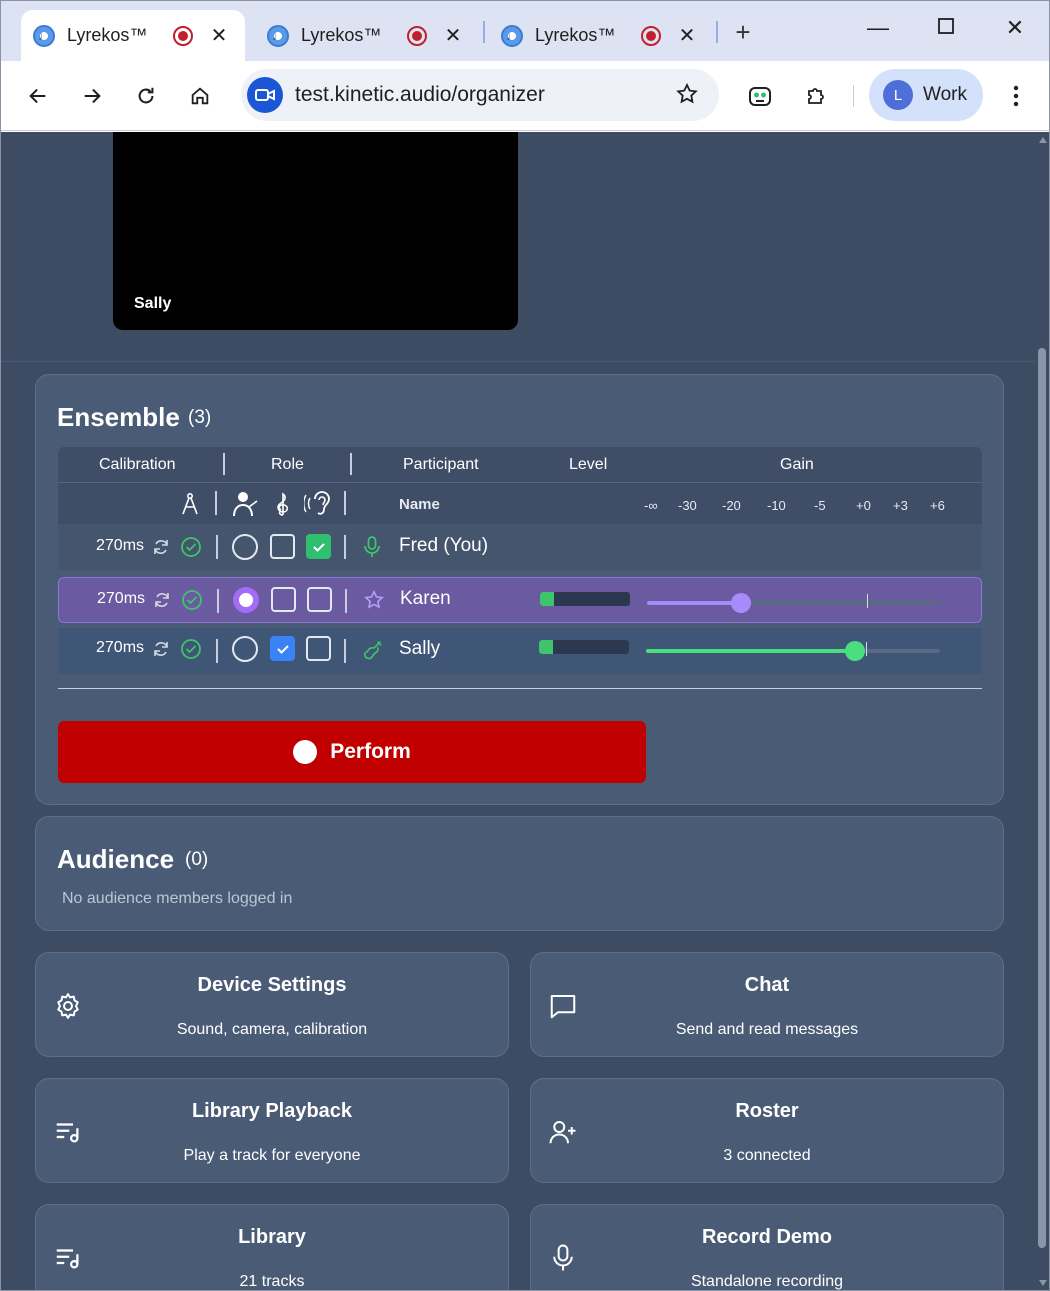 This screenshot has height=1291, width=1050. I want to click on star-icon, so click(374, 600).